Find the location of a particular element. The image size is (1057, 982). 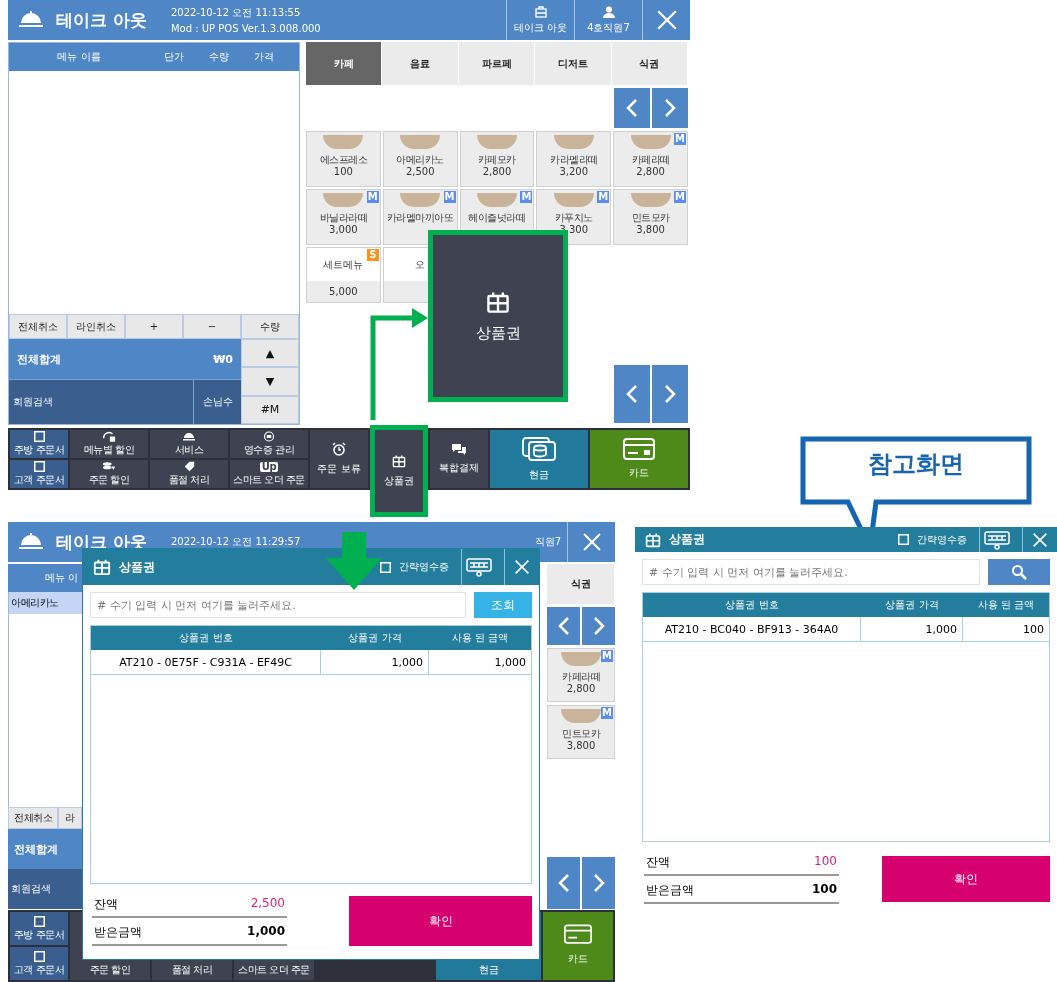

item-price: 2,800 is located at coordinates (497, 171).